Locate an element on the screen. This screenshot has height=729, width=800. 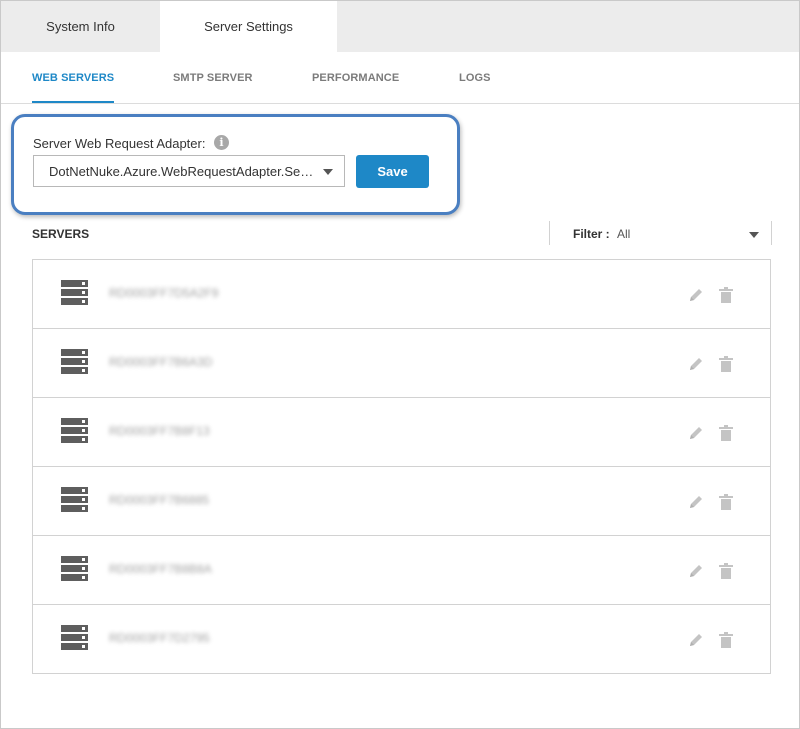
server-row: RD0003FF7D5A2F9 is located at coordinates (401, 294).